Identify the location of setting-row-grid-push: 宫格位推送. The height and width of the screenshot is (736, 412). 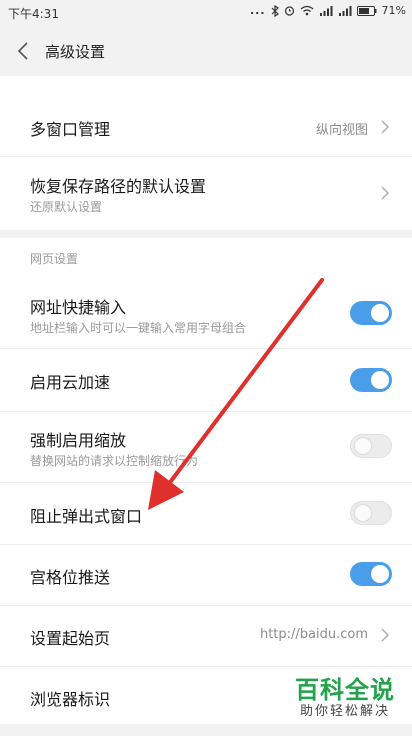
(206, 575).